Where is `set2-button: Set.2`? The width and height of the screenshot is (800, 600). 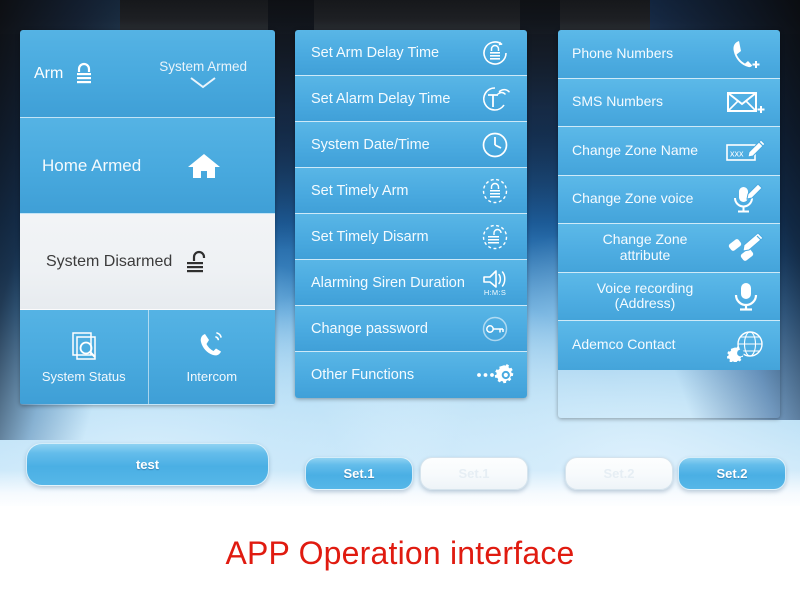 set2-button: Set.2 is located at coordinates (732, 473).